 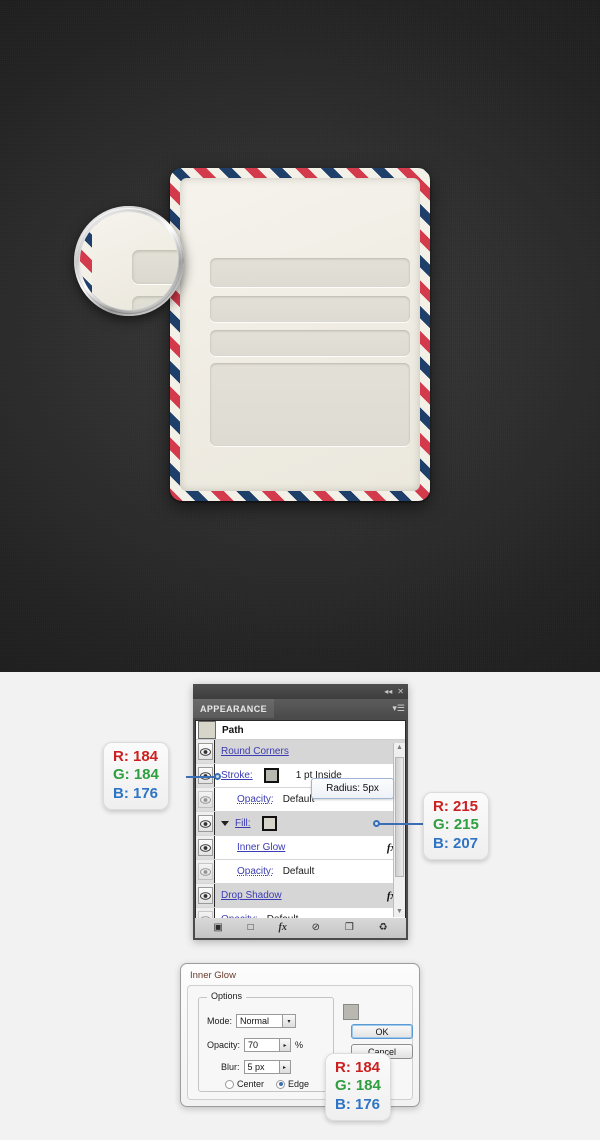 I want to click on callout-r-value: R: 184, so click(x=358, y=1067).